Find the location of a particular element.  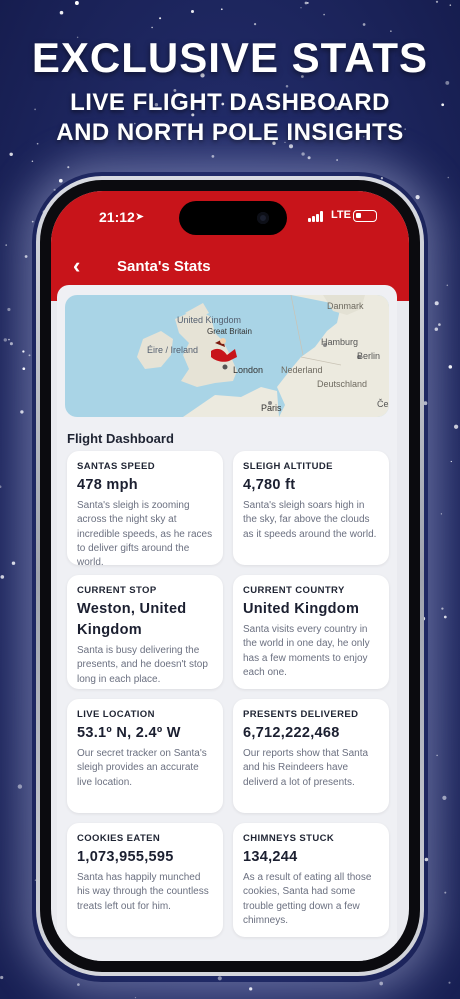

card-value: Weston, United Kingdom is located at coordinates (132, 619).